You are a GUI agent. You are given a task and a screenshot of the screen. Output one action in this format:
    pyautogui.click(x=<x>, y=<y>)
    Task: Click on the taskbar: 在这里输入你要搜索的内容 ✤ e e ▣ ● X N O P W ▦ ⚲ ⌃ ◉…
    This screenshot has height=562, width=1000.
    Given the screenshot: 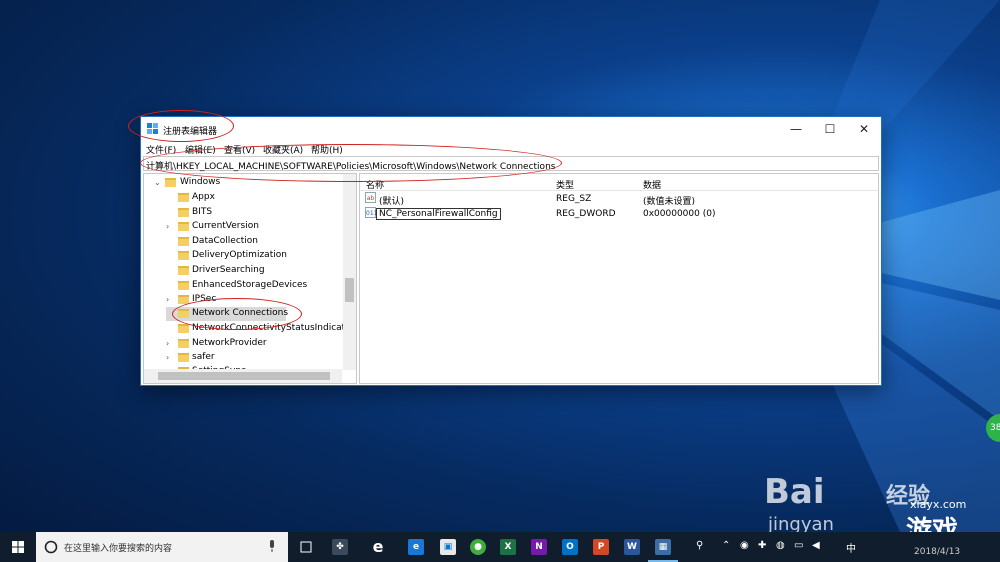 What is the action you would take?
    pyautogui.click(x=500, y=547)
    